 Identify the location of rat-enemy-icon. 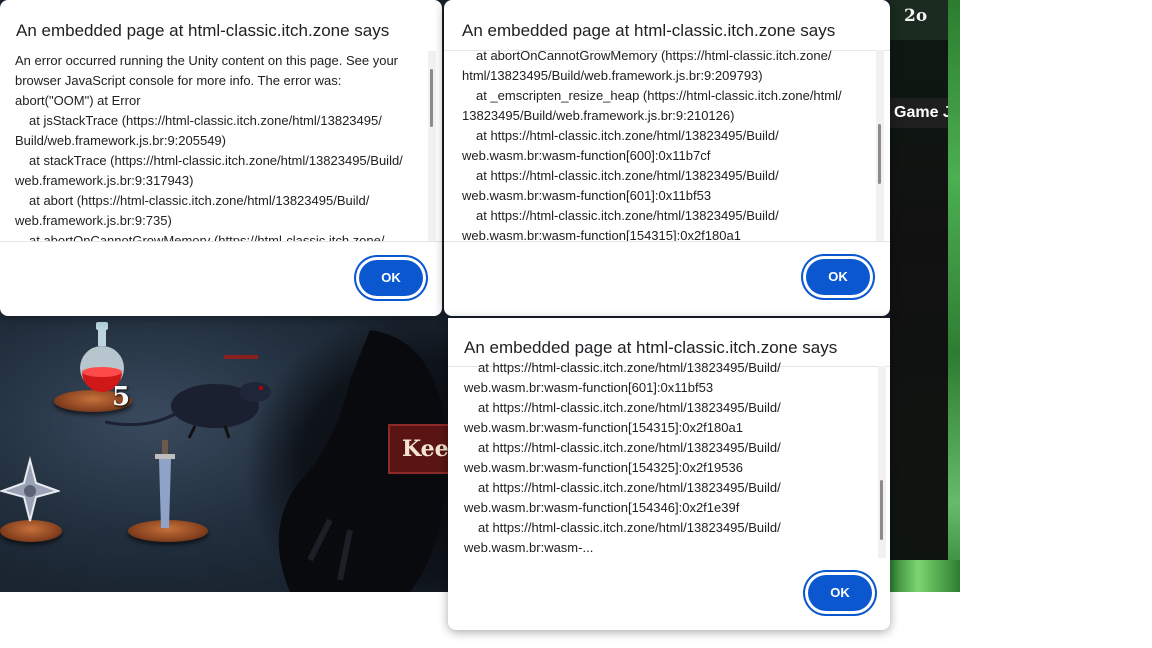
(188, 410).